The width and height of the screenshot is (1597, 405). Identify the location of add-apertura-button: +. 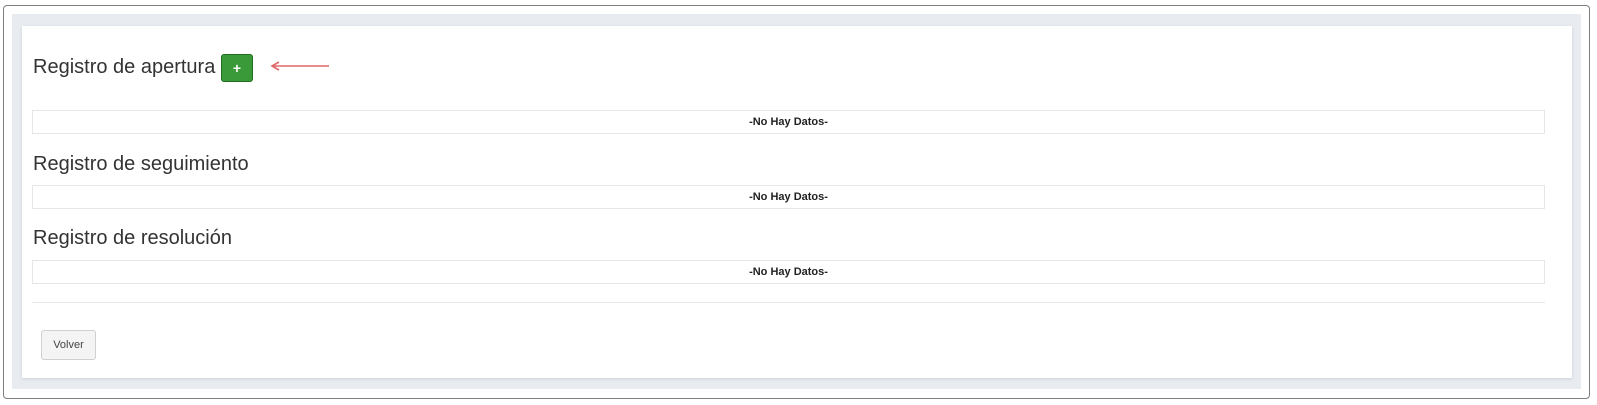
(237, 68).